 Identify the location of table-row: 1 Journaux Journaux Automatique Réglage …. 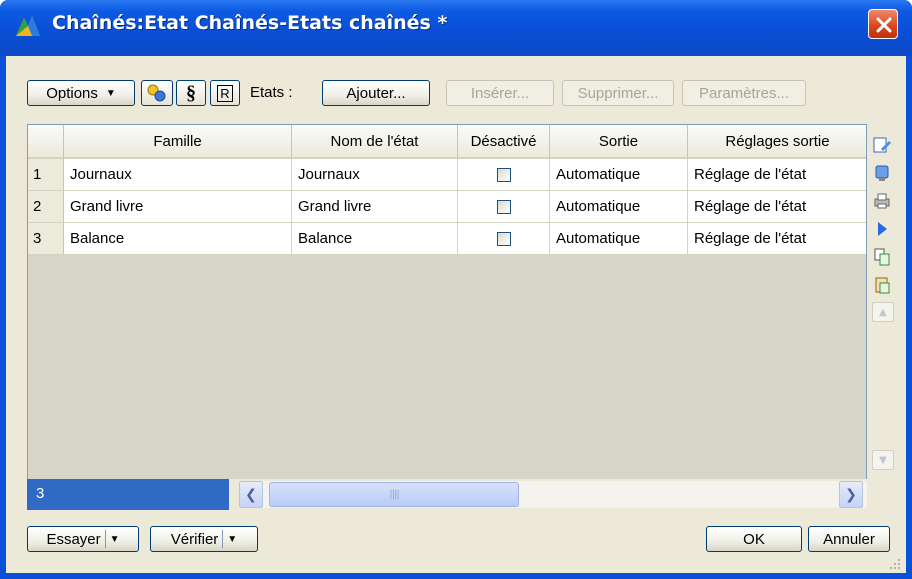
(447, 175).